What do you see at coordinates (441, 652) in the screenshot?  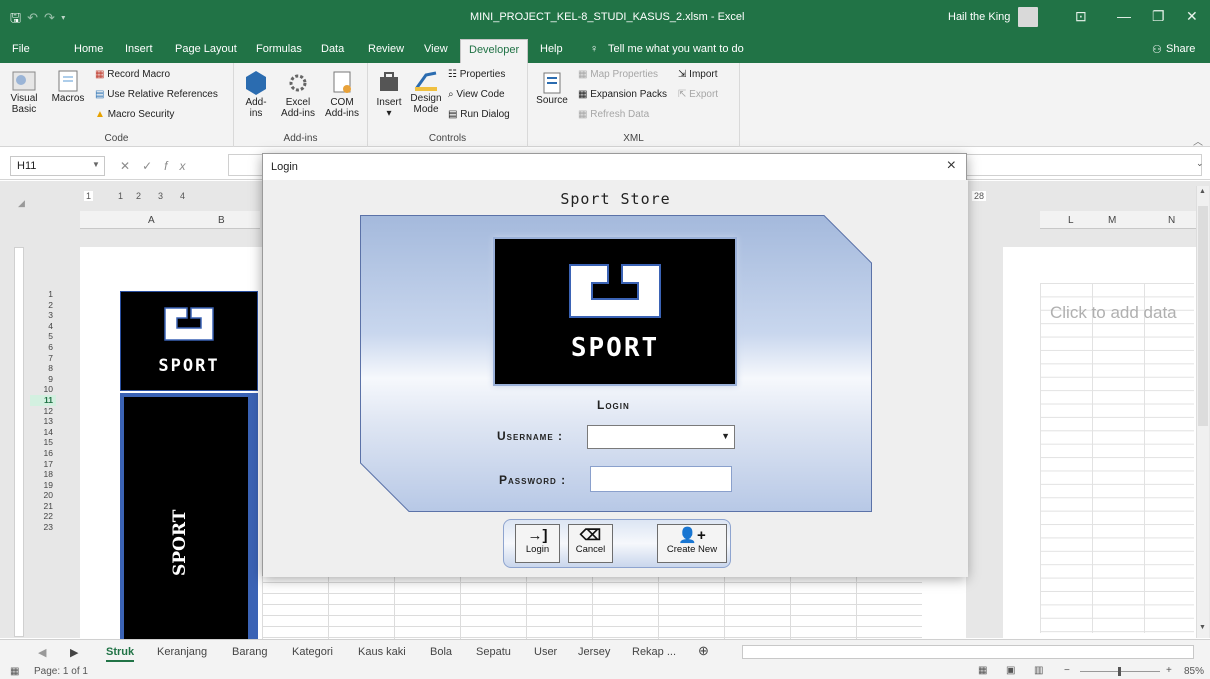 I see `sheet-tab-bola: Bola` at bounding box center [441, 652].